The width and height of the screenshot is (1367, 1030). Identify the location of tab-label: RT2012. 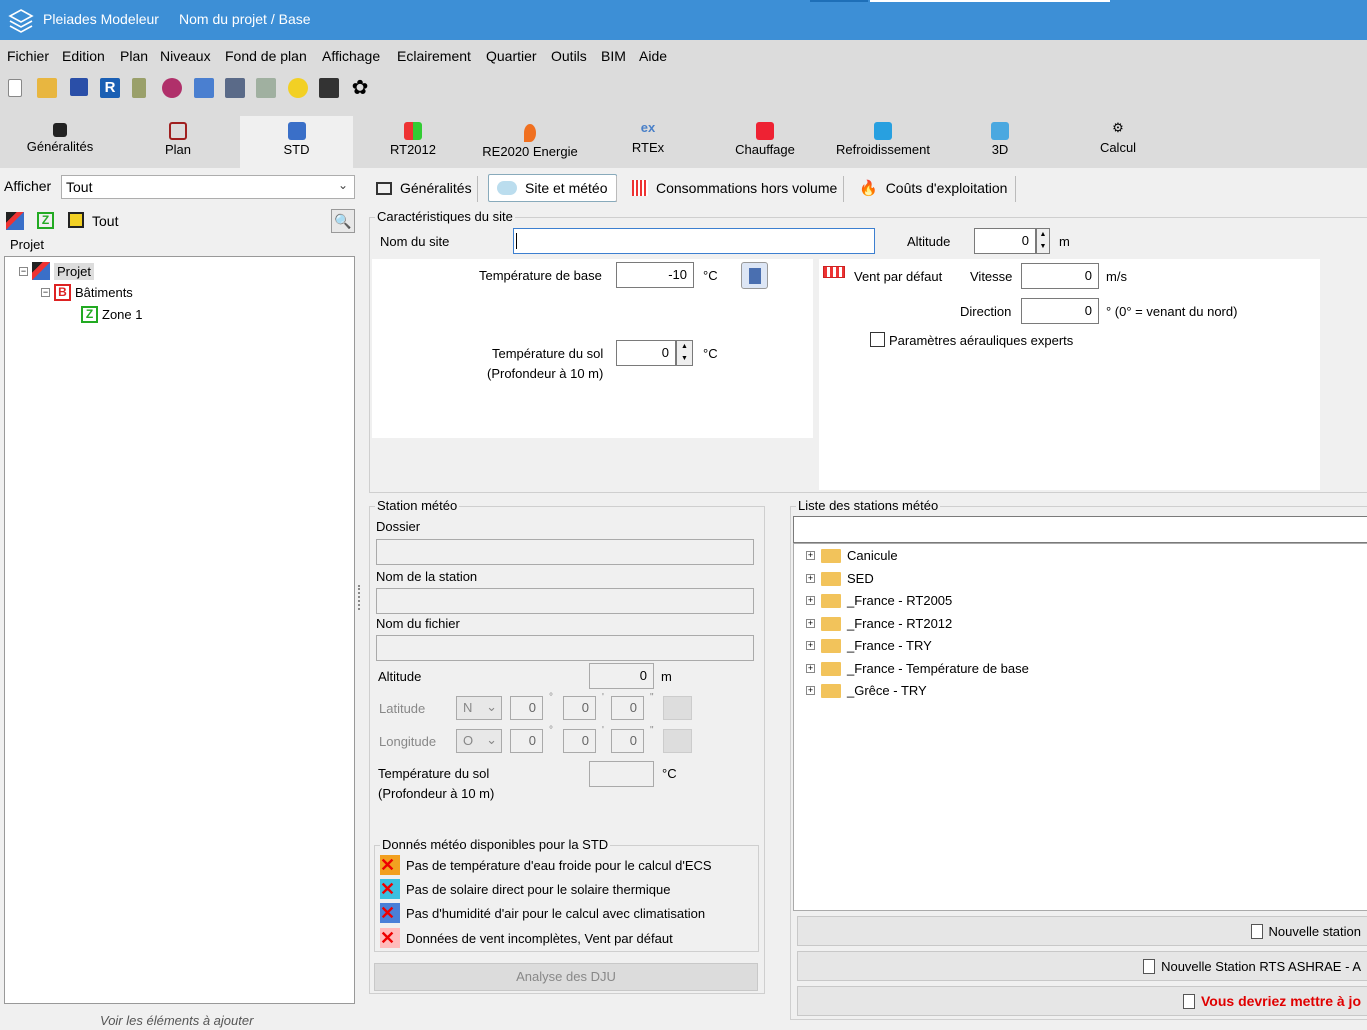
(412, 149).